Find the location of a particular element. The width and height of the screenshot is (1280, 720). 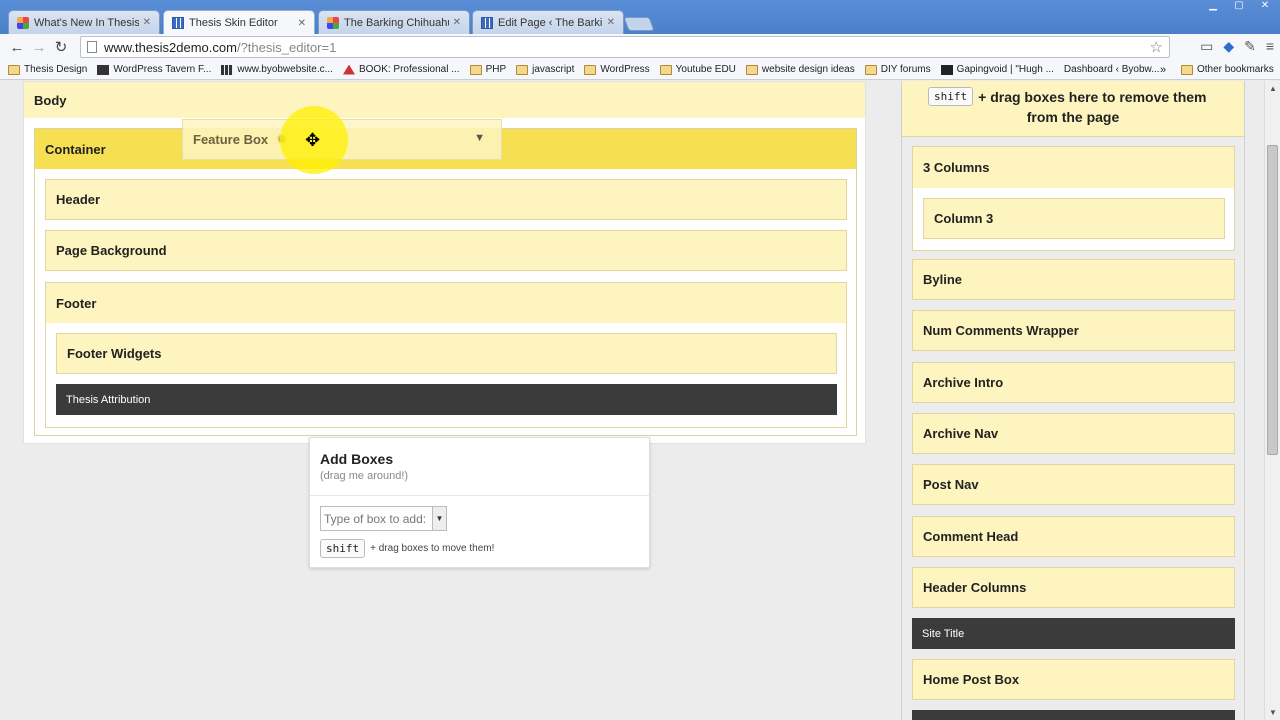

dropdown-arrow-icon: ▼ is located at coordinates (439, 518).